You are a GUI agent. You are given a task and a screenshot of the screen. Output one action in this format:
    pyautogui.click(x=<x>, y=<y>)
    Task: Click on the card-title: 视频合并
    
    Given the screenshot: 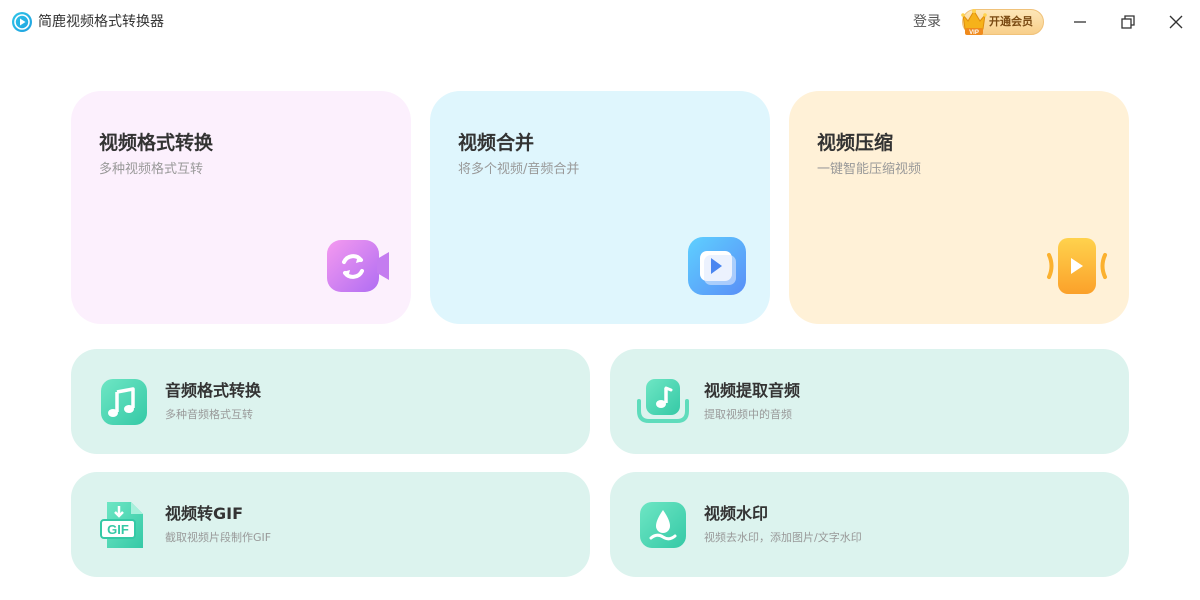 What is the action you would take?
    pyautogui.click(x=496, y=143)
    